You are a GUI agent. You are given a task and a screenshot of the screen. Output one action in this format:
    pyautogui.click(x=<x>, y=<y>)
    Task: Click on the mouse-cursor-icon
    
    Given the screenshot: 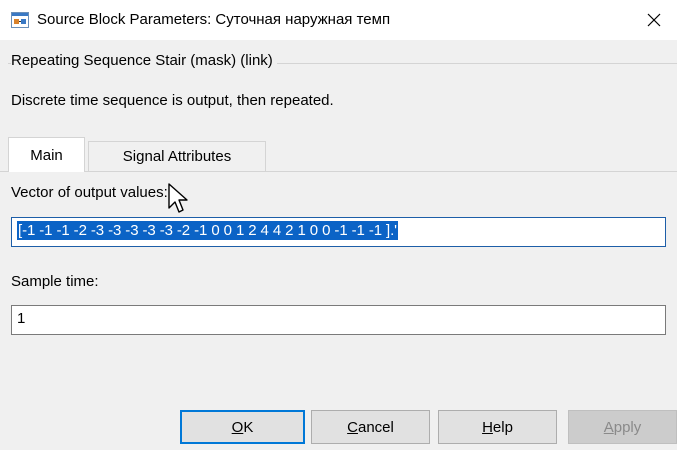 What is the action you would take?
    pyautogui.click(x=178, y=198)
    